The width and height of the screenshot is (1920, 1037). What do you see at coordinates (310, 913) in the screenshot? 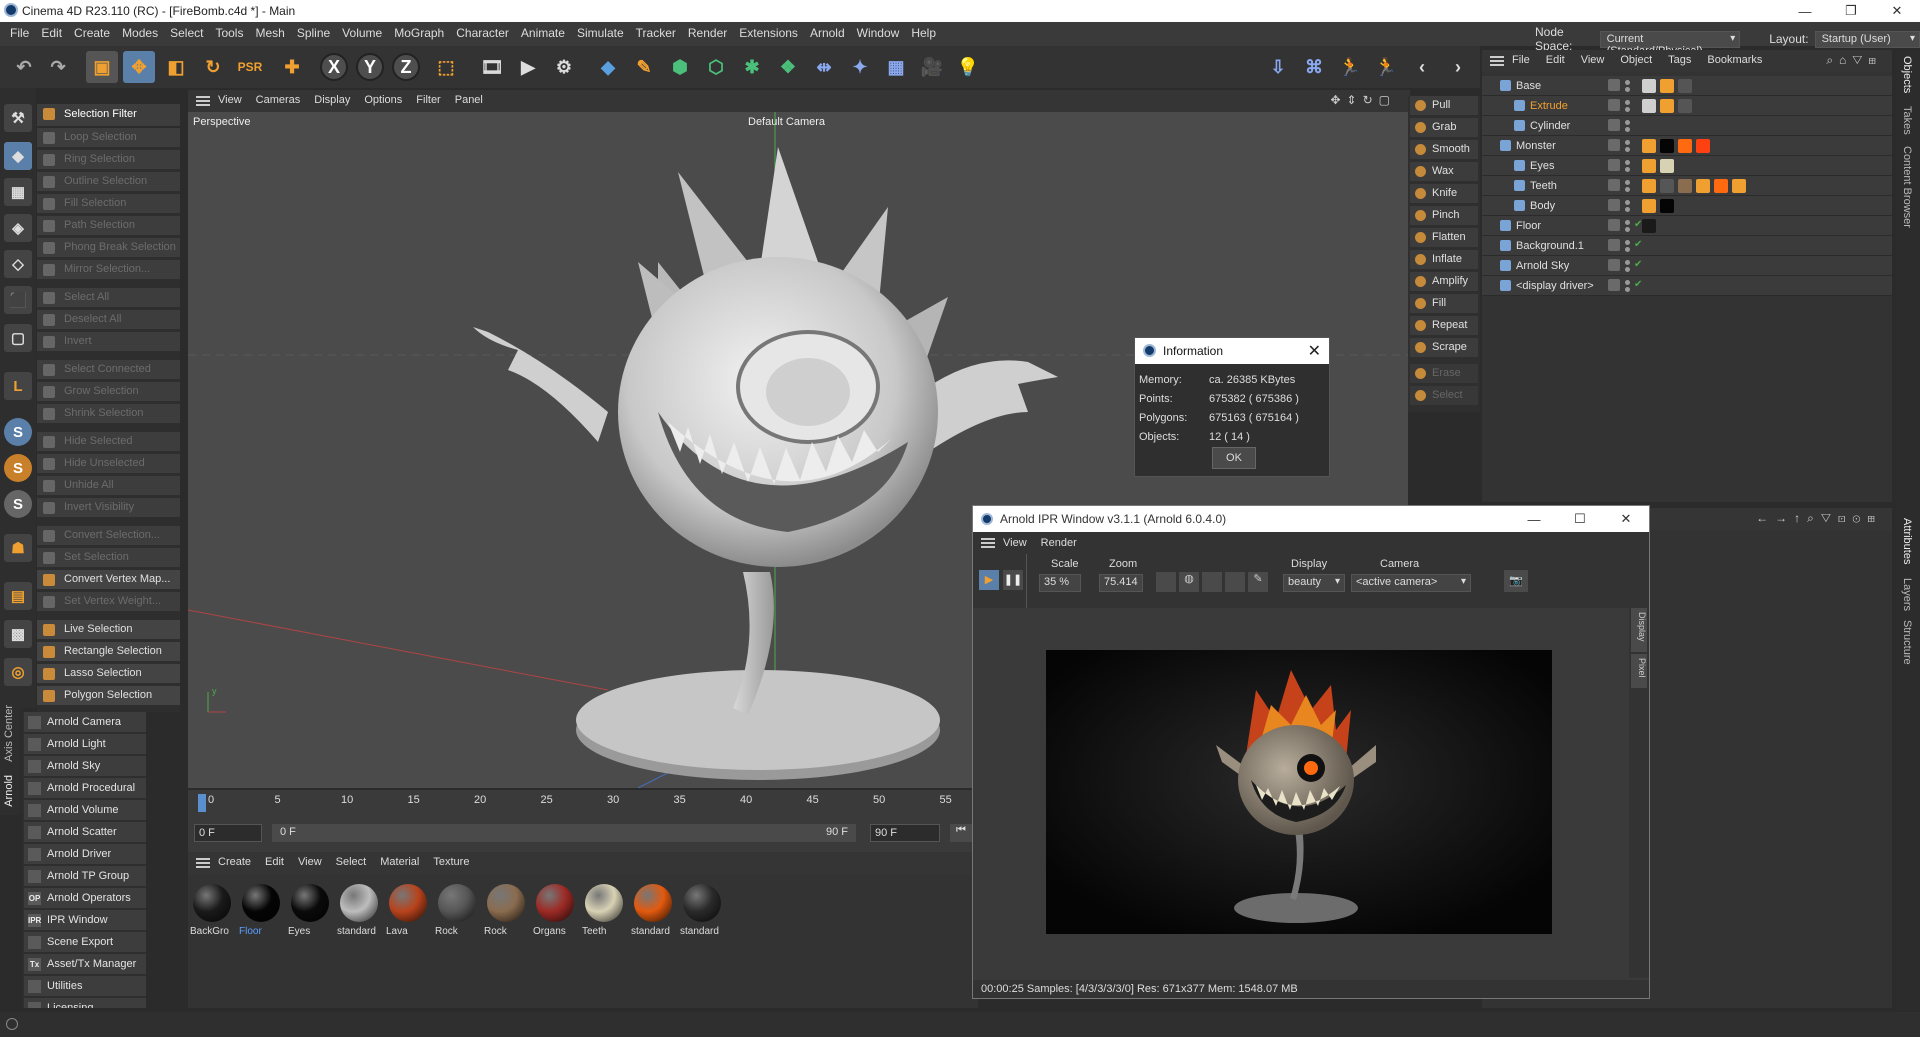
I see `material-swatch-eyes: Eyes` at bounding box center [310, 913].